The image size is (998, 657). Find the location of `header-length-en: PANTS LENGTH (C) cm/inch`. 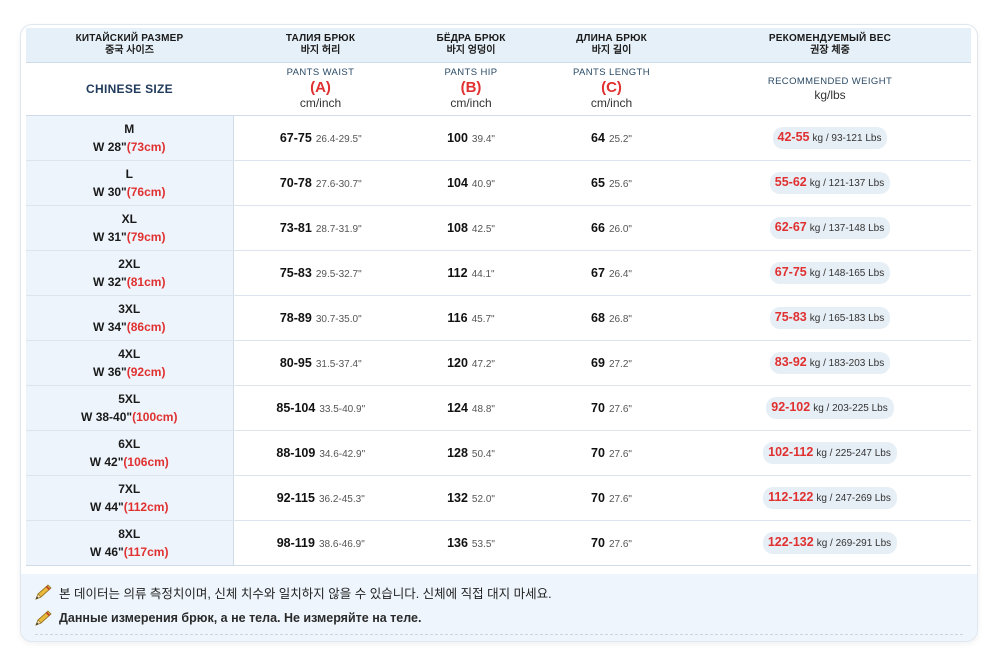

header-length-en: PANTS LENGTH (C) cm/inch is located at coordinates (611, 89).